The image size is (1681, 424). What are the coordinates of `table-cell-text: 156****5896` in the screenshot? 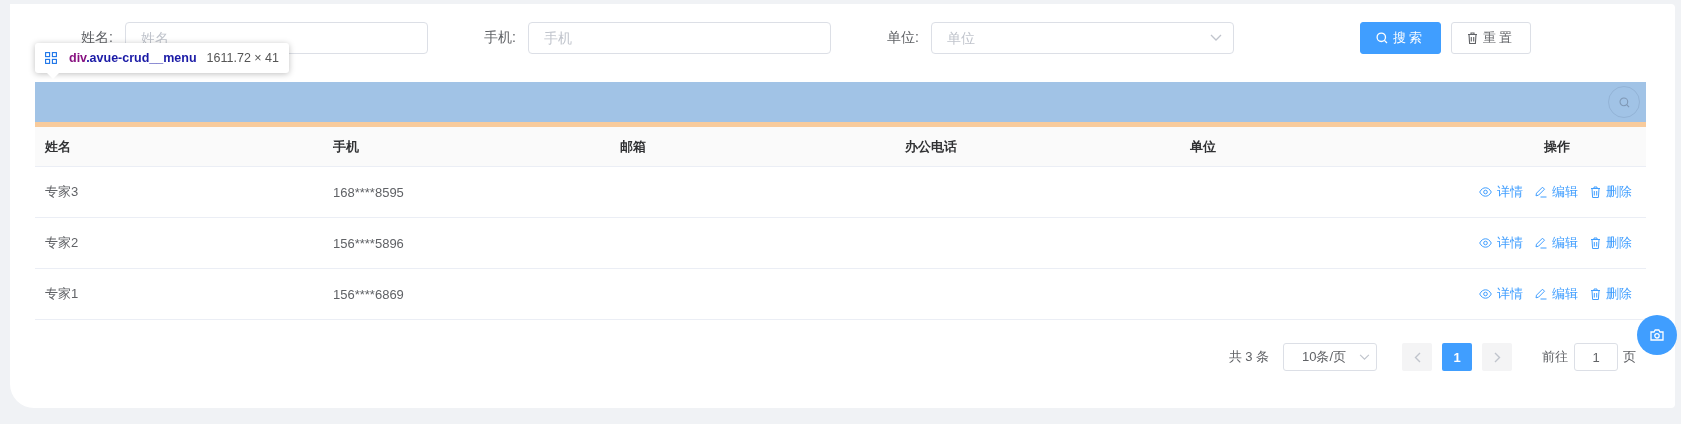 It's located at (368, 243).